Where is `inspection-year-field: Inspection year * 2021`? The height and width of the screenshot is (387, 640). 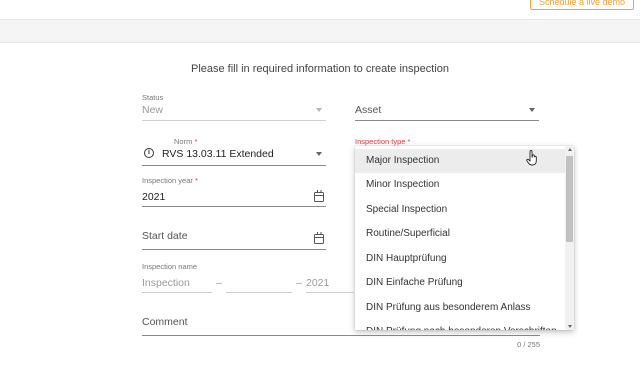 inspection-year-field: Inspection year * 2021 is located at coordinates (234, 191).